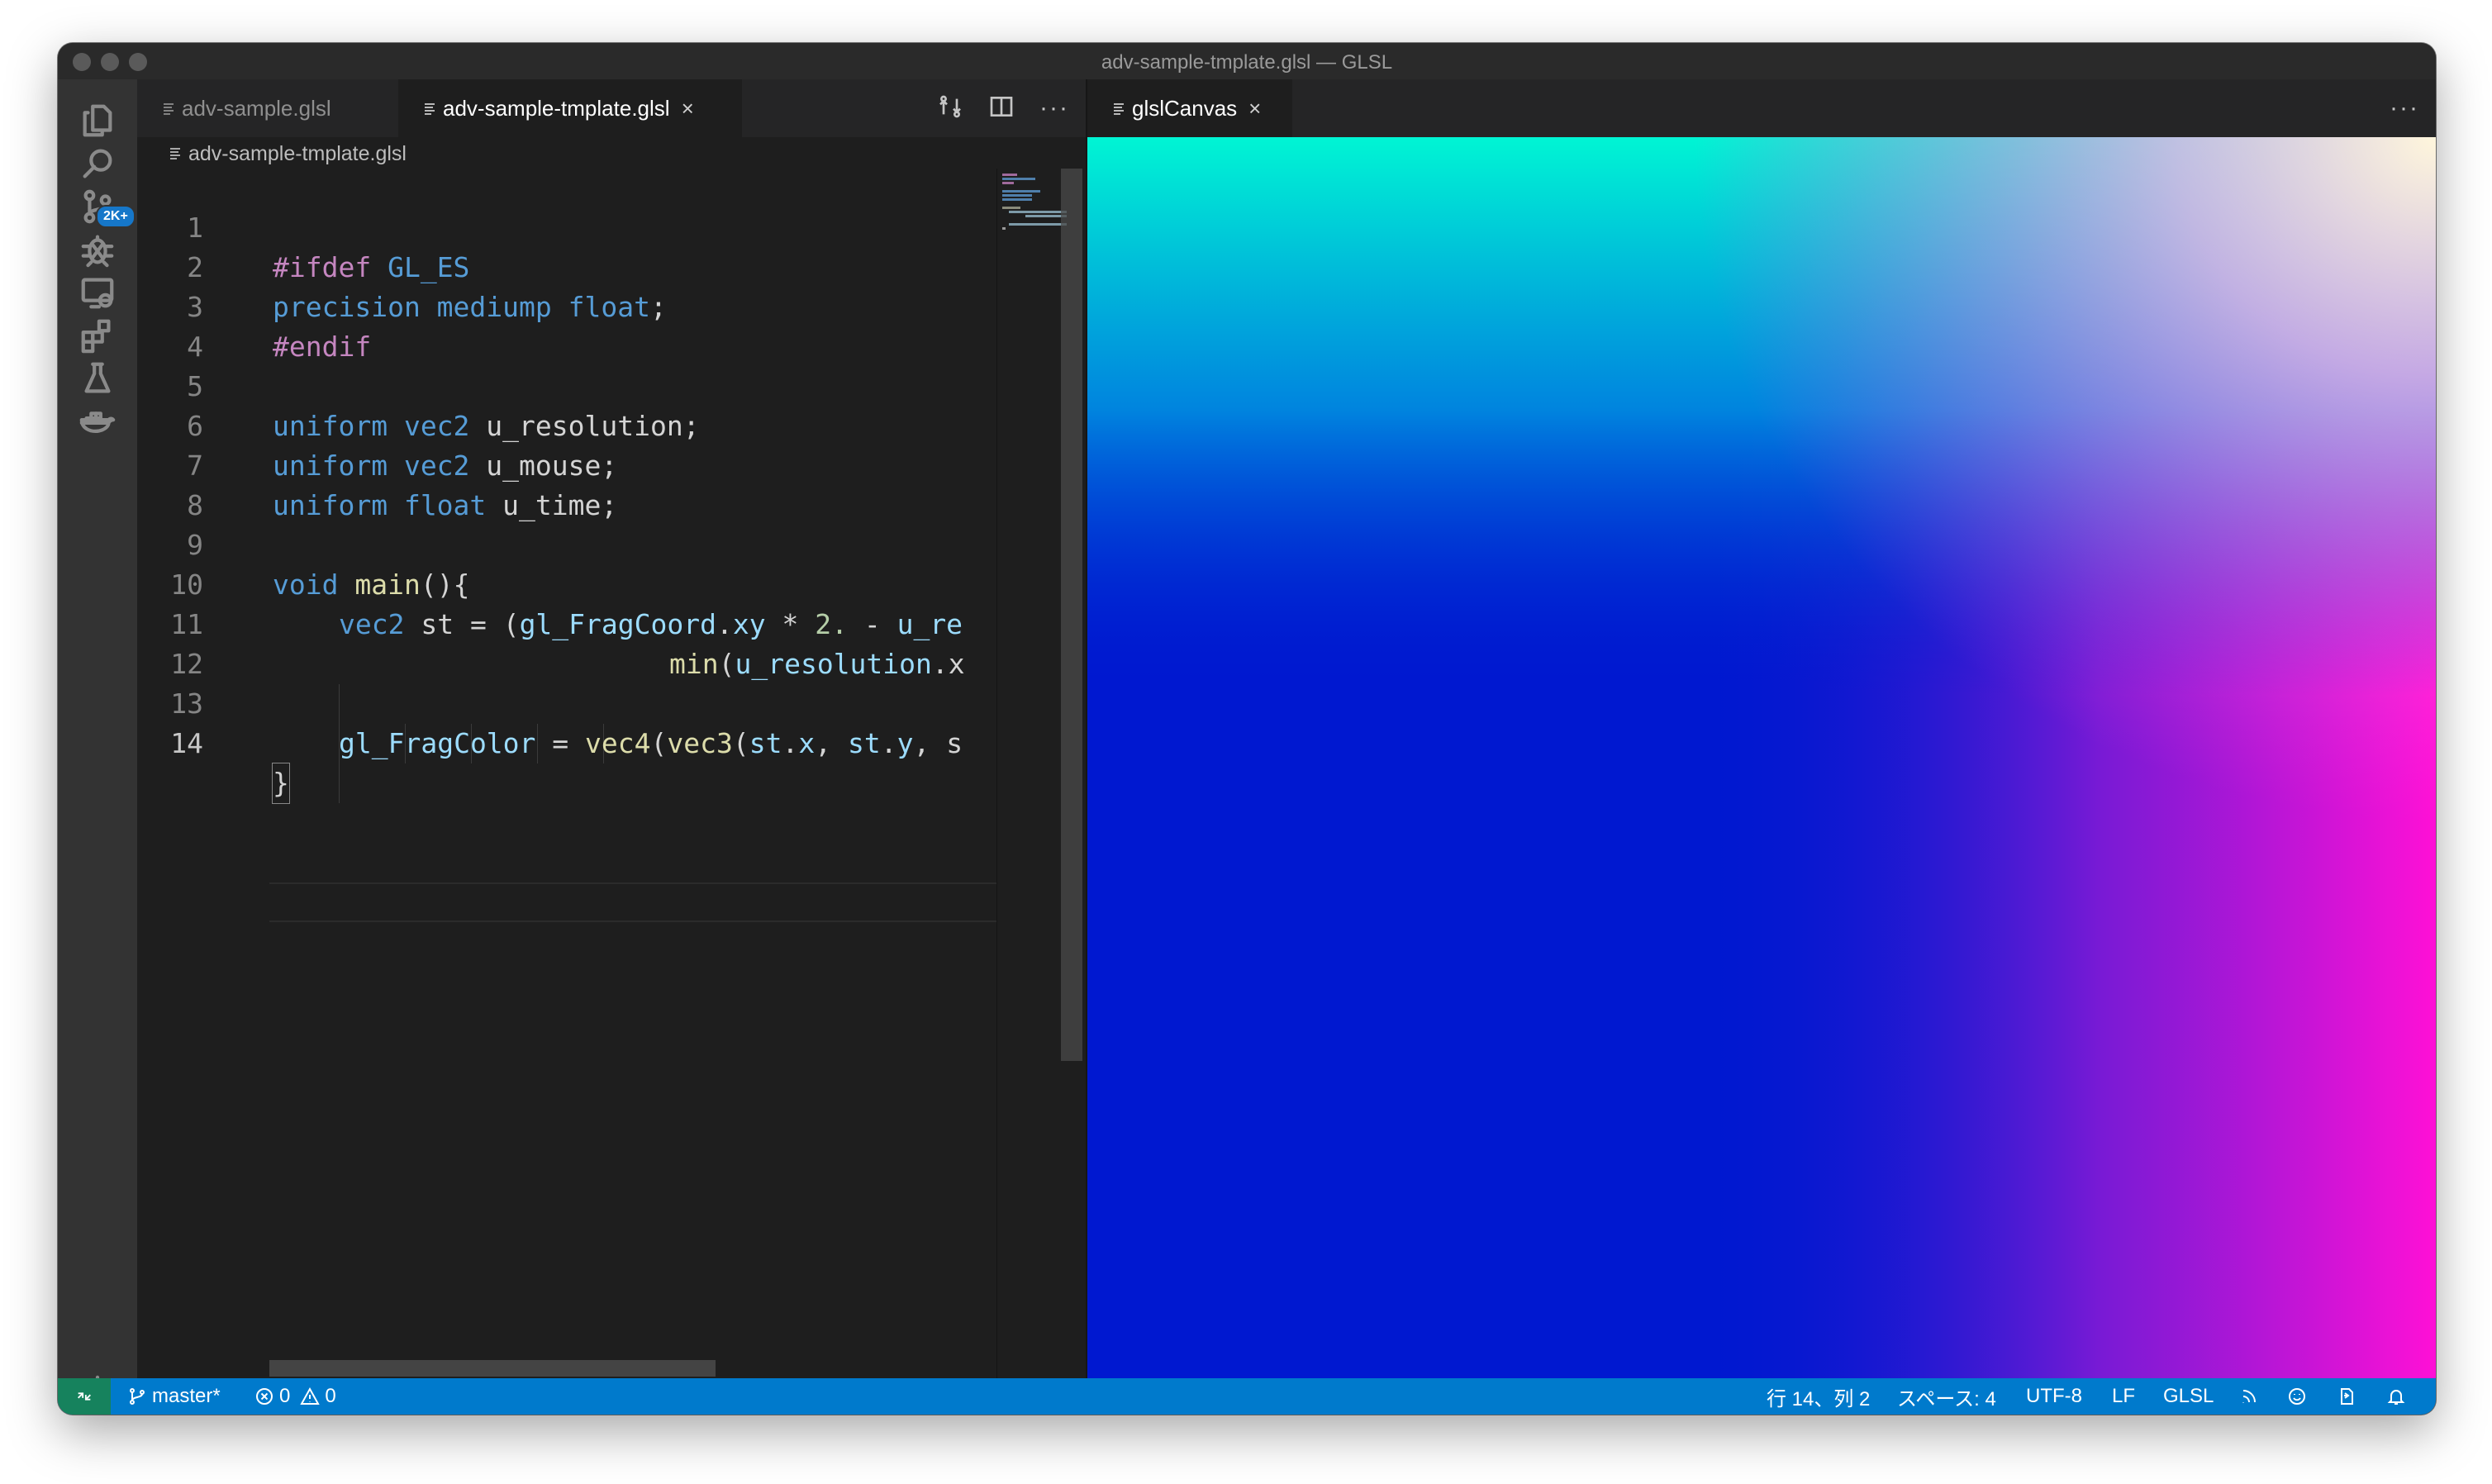  Describe the element at coordinates (2396, 1396) in the screenshot. I see `notifications-bell-icon` at that location.